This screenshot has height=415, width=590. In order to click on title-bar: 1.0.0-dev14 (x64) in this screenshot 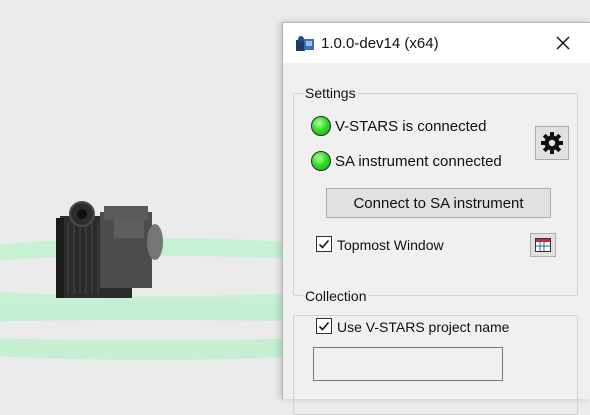, I will do `click(436, 43)`.